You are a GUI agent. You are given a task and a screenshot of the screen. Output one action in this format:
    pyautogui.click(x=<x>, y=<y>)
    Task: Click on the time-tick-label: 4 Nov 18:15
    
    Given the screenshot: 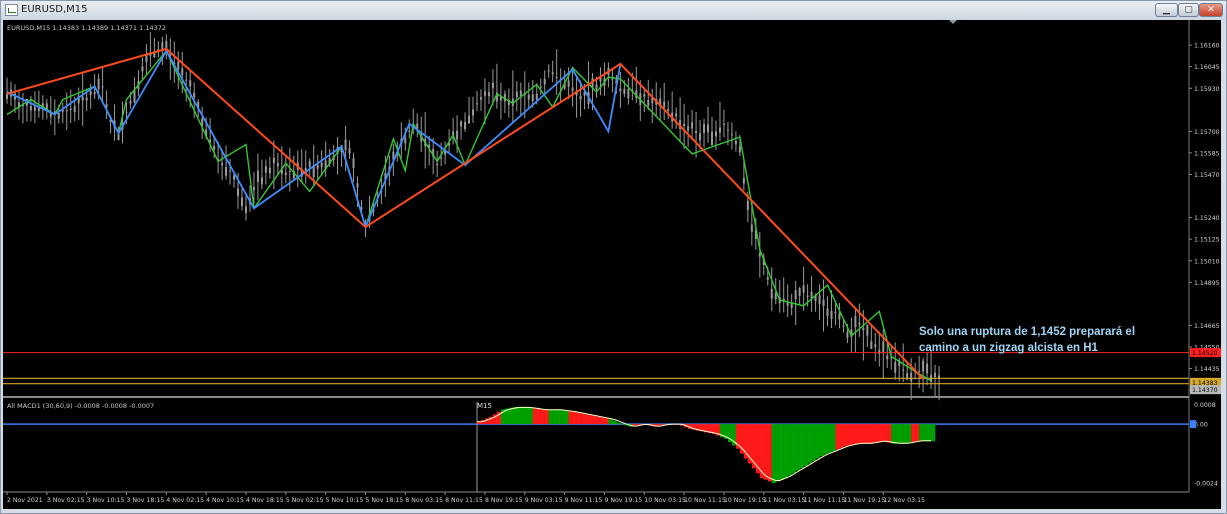 What is the action you would take?
    pyautogui.click(x=265, y=500)
    